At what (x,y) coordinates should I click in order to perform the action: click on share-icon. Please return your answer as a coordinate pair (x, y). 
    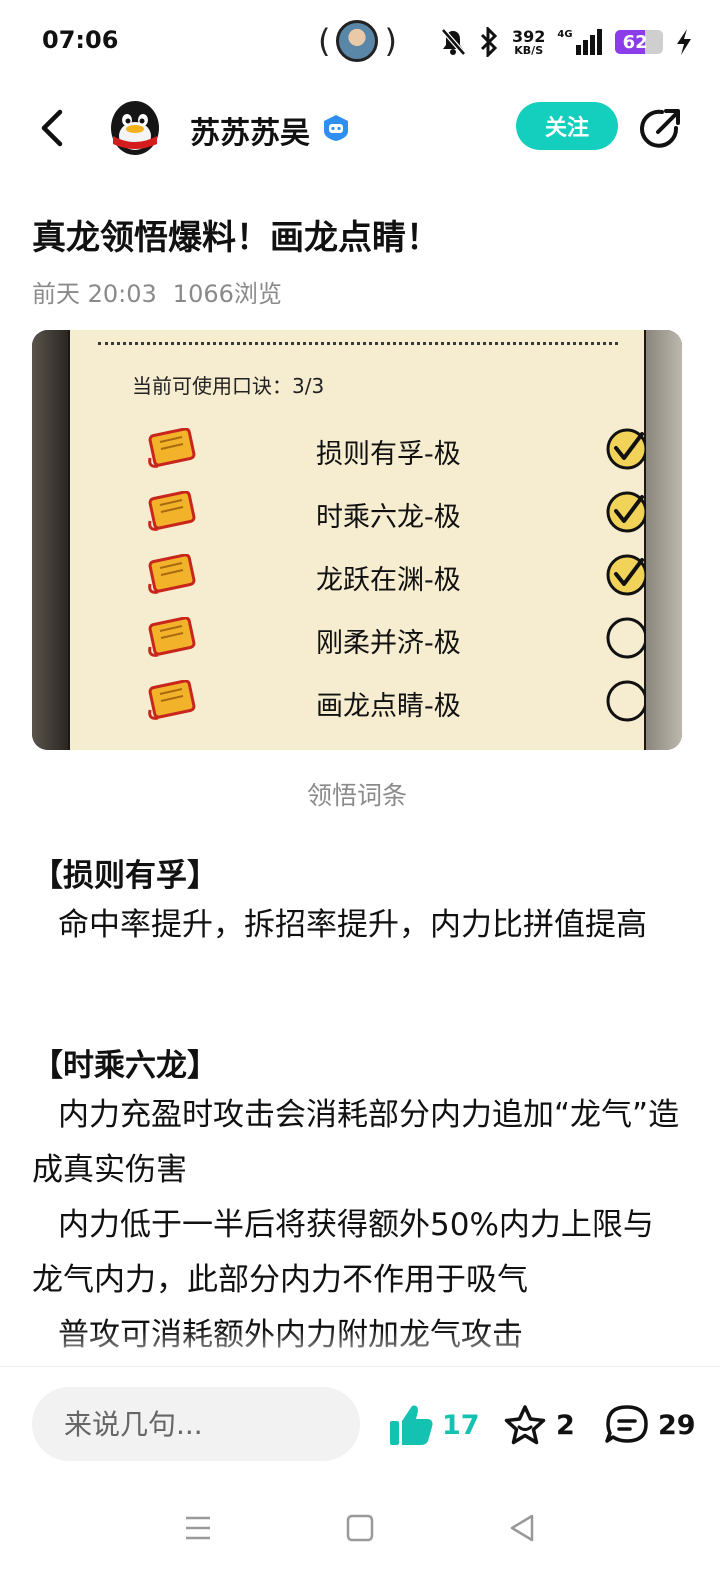
    Looking at the image, I should click on (661, 129).